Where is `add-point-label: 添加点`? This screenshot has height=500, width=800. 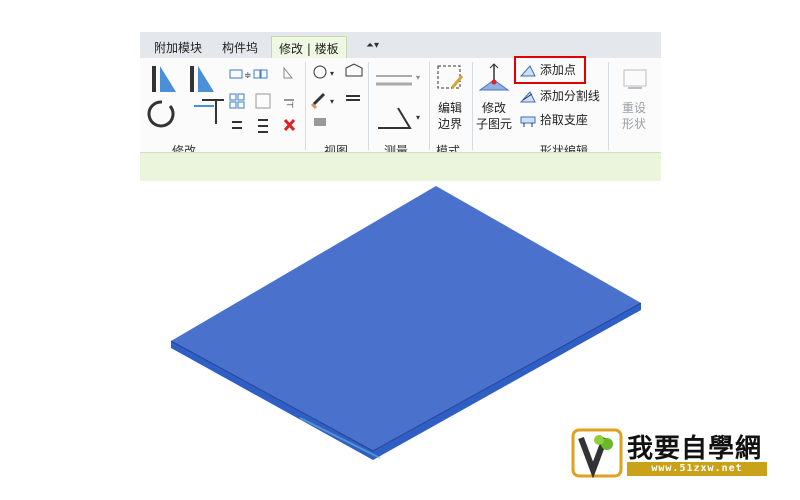 add-point-label: 添加点 is located at coordinates (557, 70).